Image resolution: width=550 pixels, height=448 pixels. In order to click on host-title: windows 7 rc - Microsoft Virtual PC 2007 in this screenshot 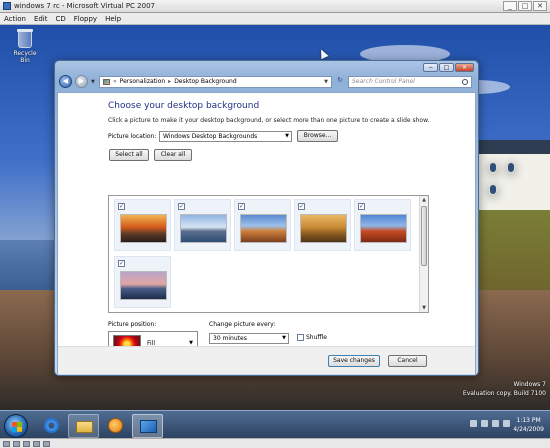, I will do `click(84, 6)`.